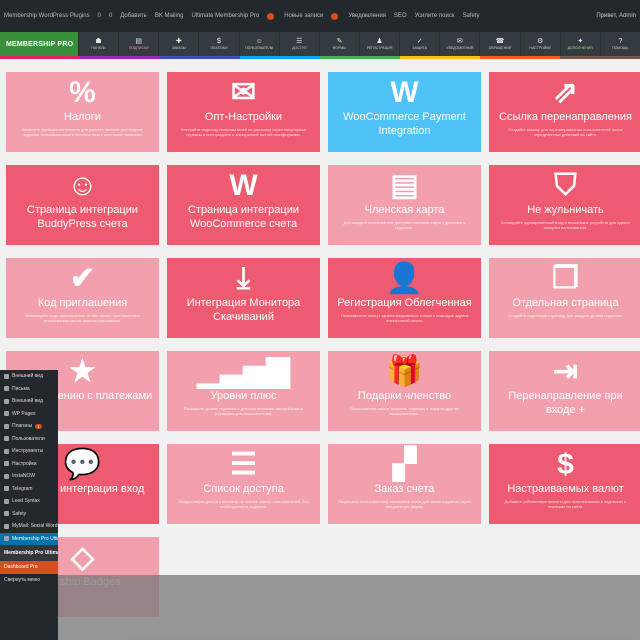  I want to click on nav-item-icon: ✉, so click(459, 41).